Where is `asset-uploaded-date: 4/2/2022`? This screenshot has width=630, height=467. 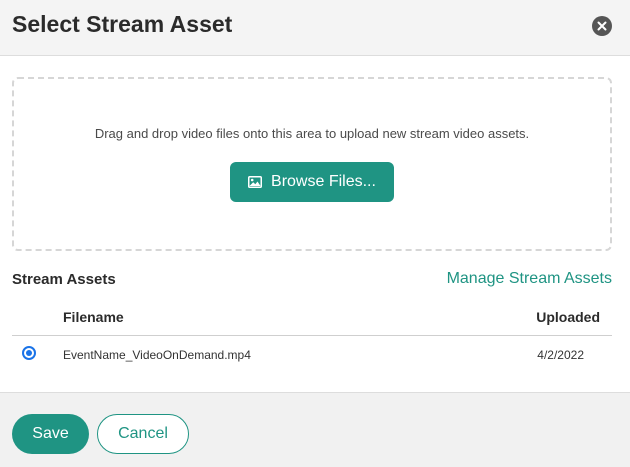 asset-uploaded-date: 4/2/2022 is located at coordinates (560, 355).